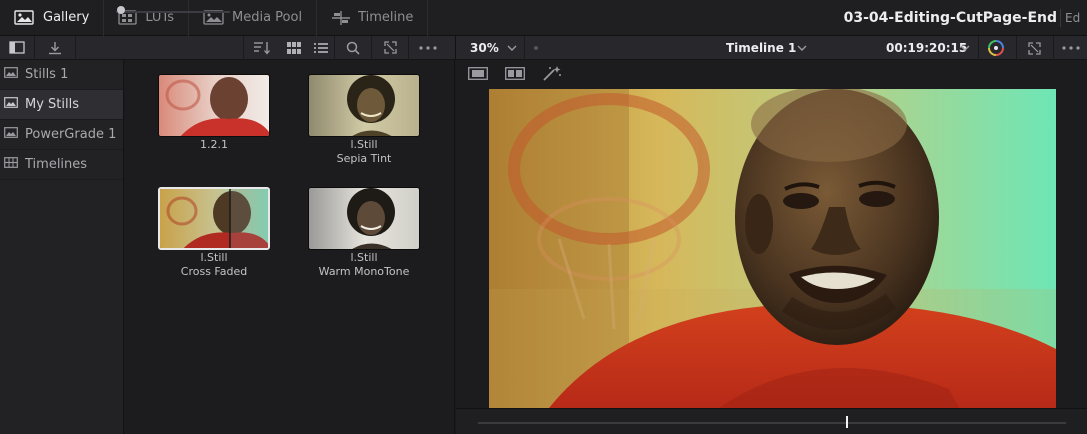  Describe the element at coordinates (214, 271) in the screenshot. I see `still-label: Cross Faded` at that location.